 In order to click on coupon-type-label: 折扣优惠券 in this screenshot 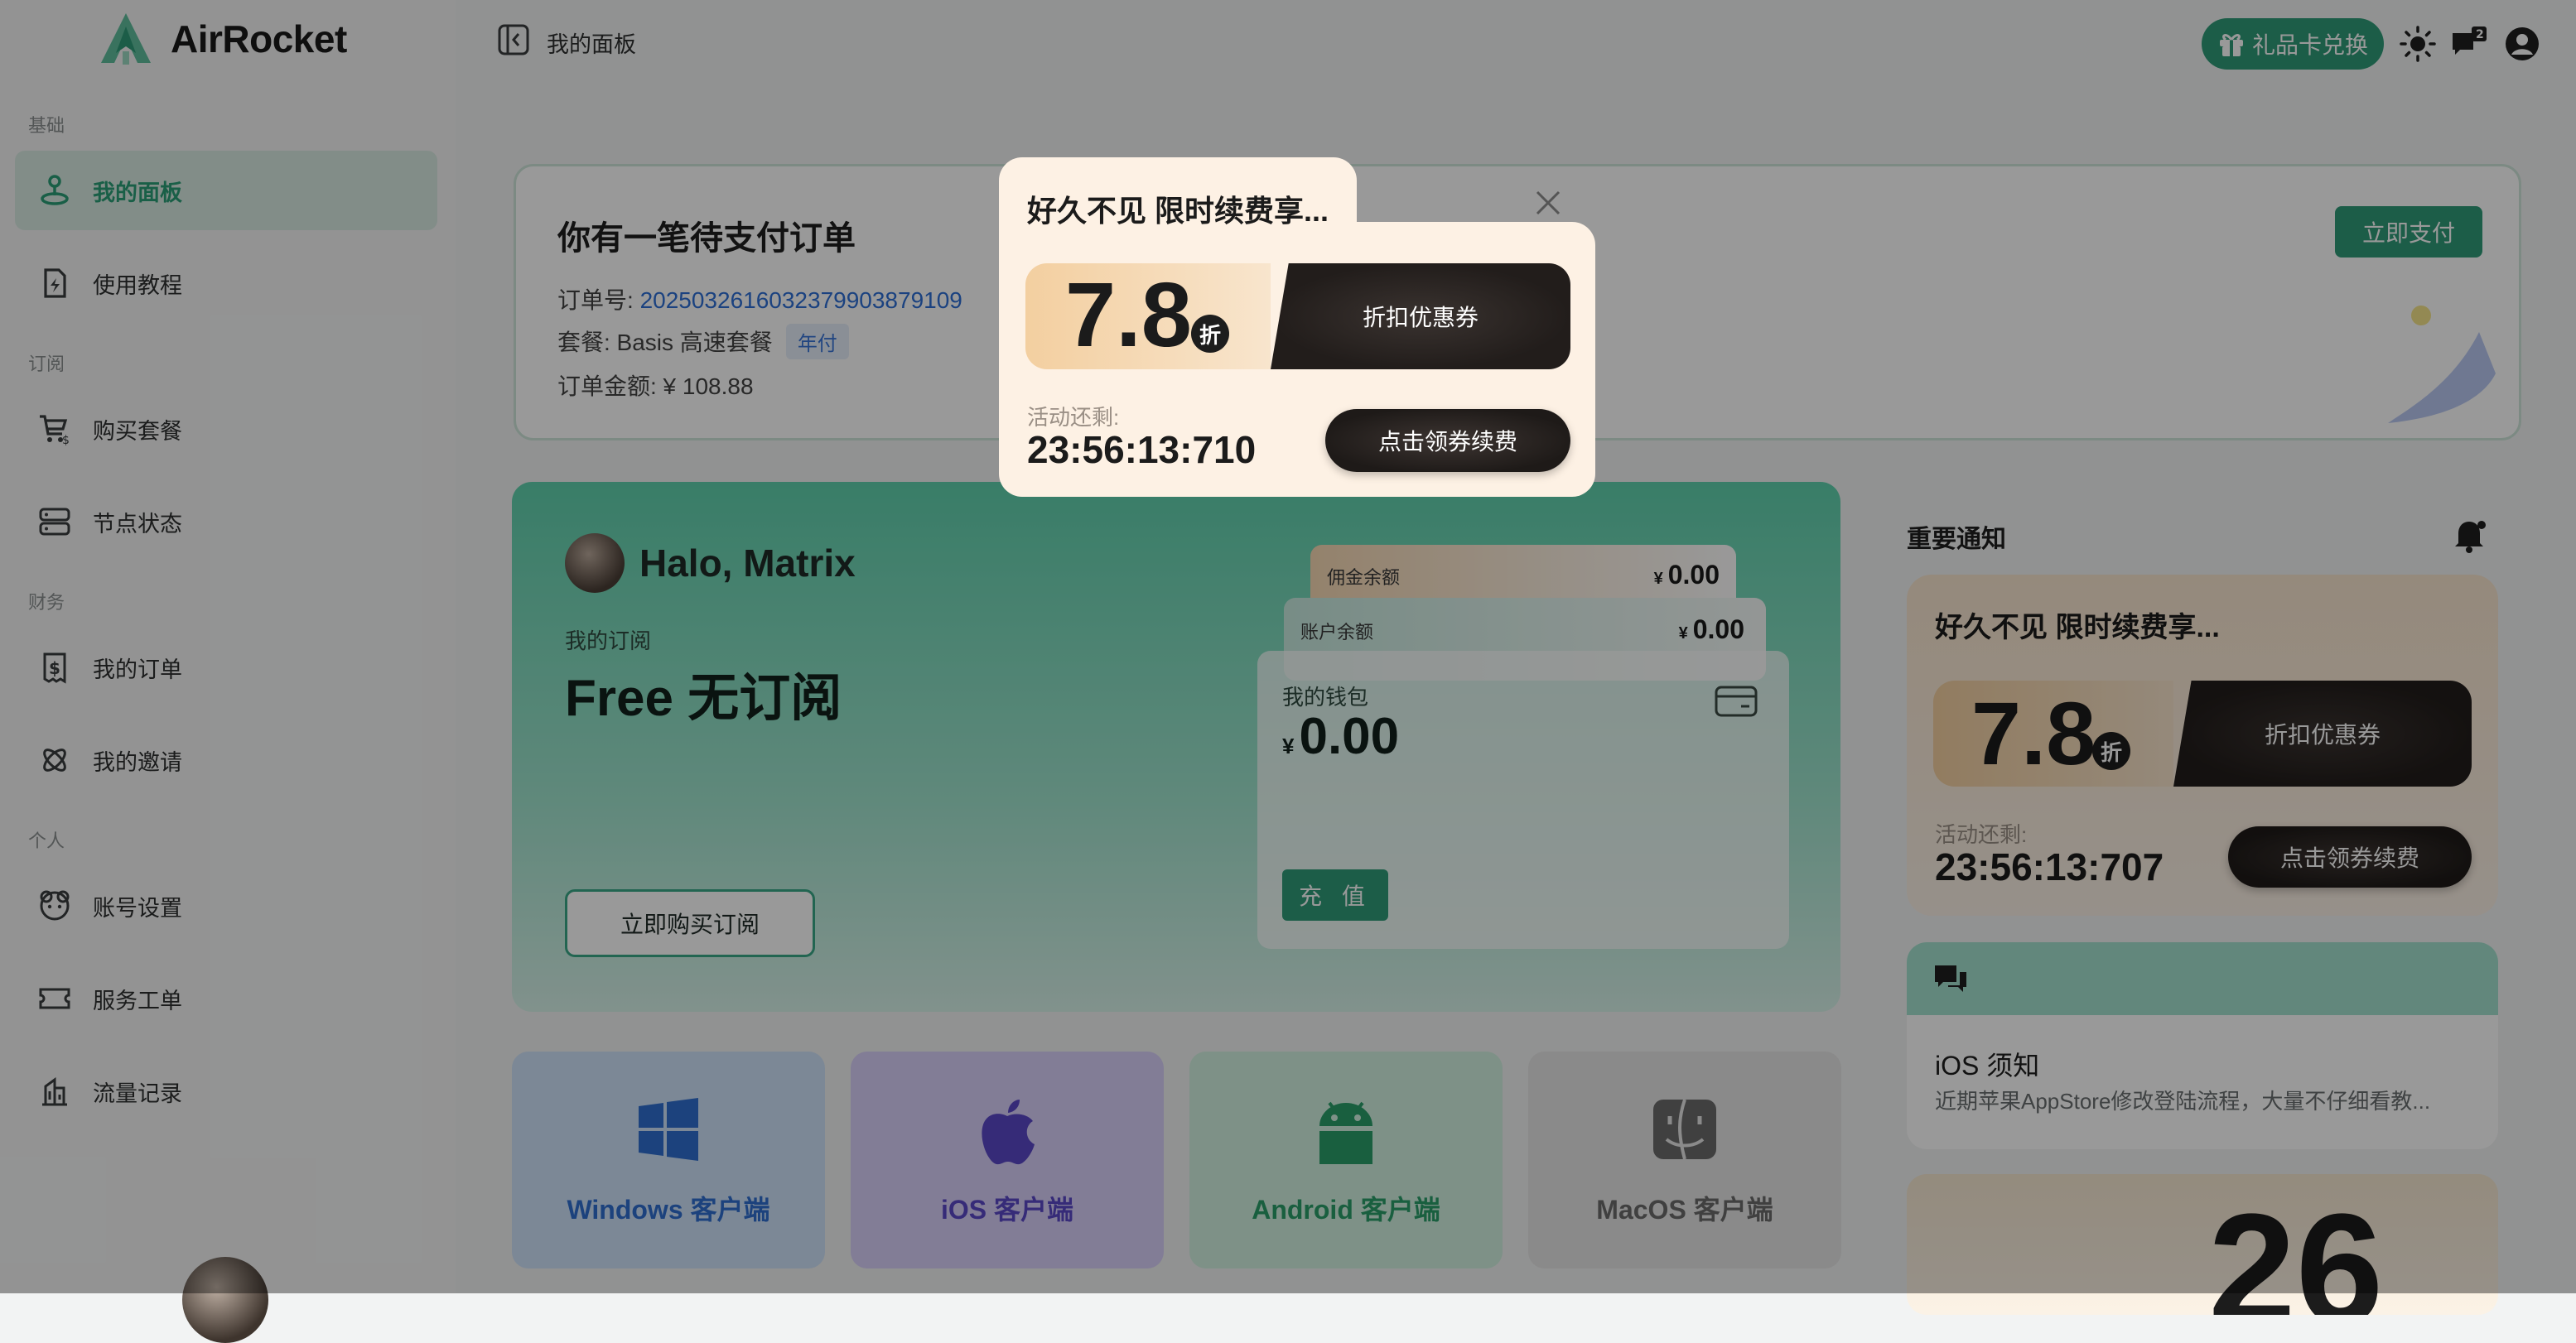, I will do `click(1420, 316)`.